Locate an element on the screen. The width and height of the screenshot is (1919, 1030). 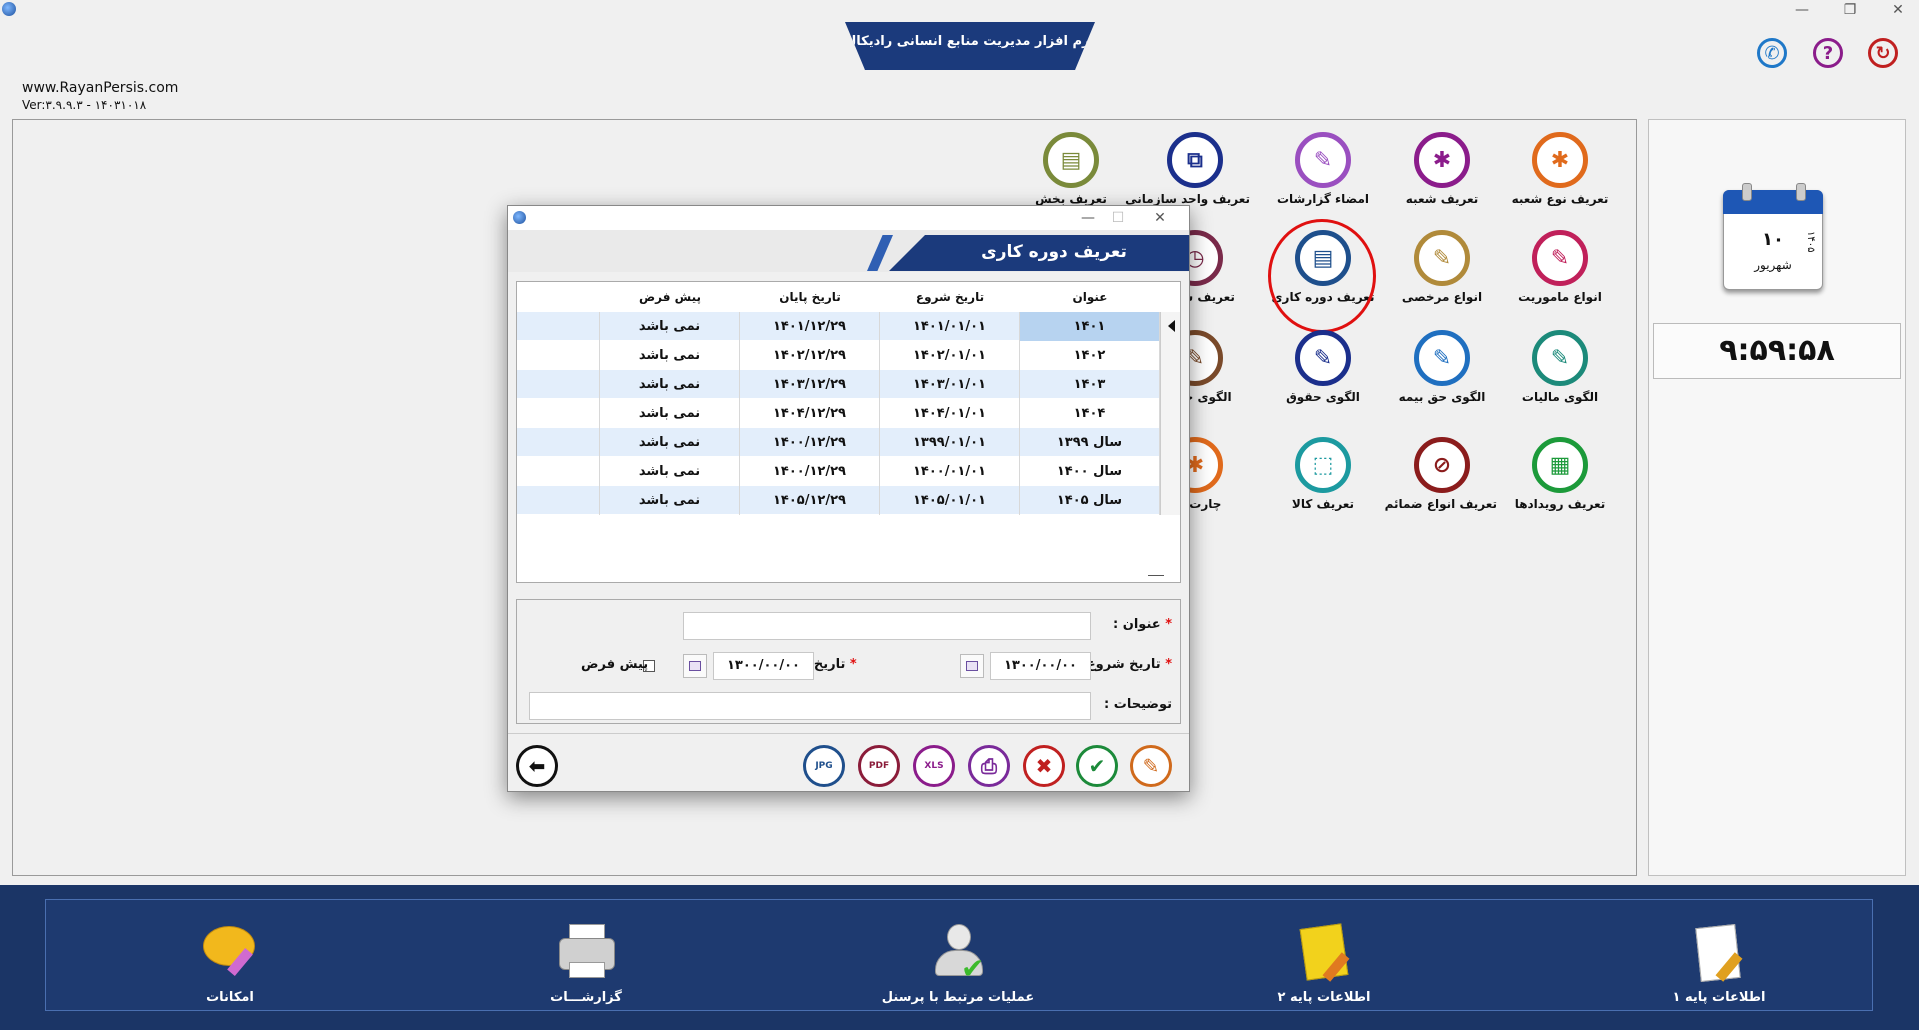
table-row: نمی باشد ۱۴۰۱/۱۲/۲۹ ۱۴۰۱/۰۱/۰۱ ۱۴۰۱ is located at coordinates (848, 326).